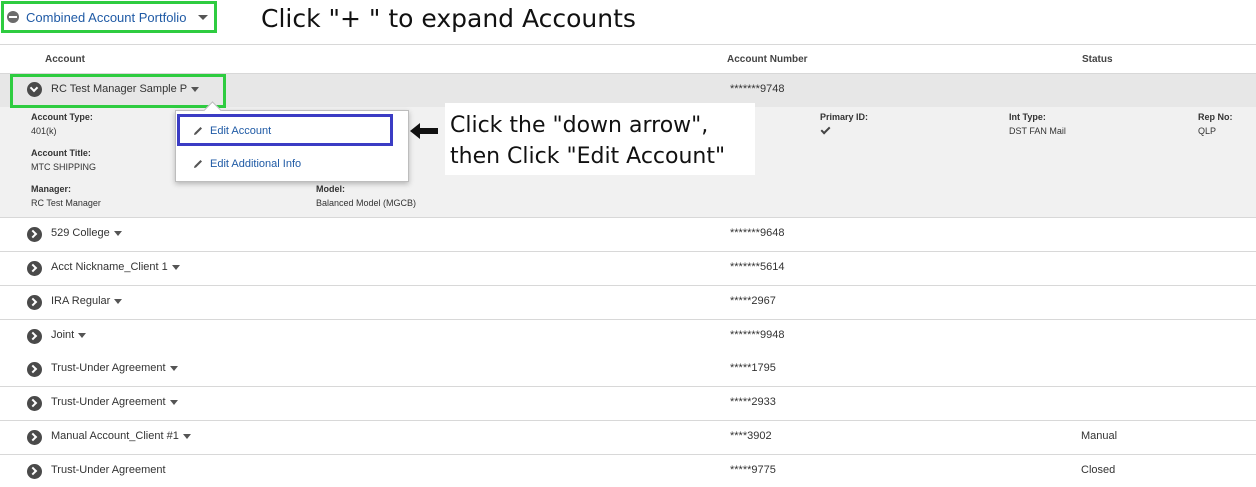 This screenshot has height=487, width=1256. What do you see at coordinates (1098, 470) in the screenshot?
I see `account-status: Closed` at bounding box center [1098, 470].